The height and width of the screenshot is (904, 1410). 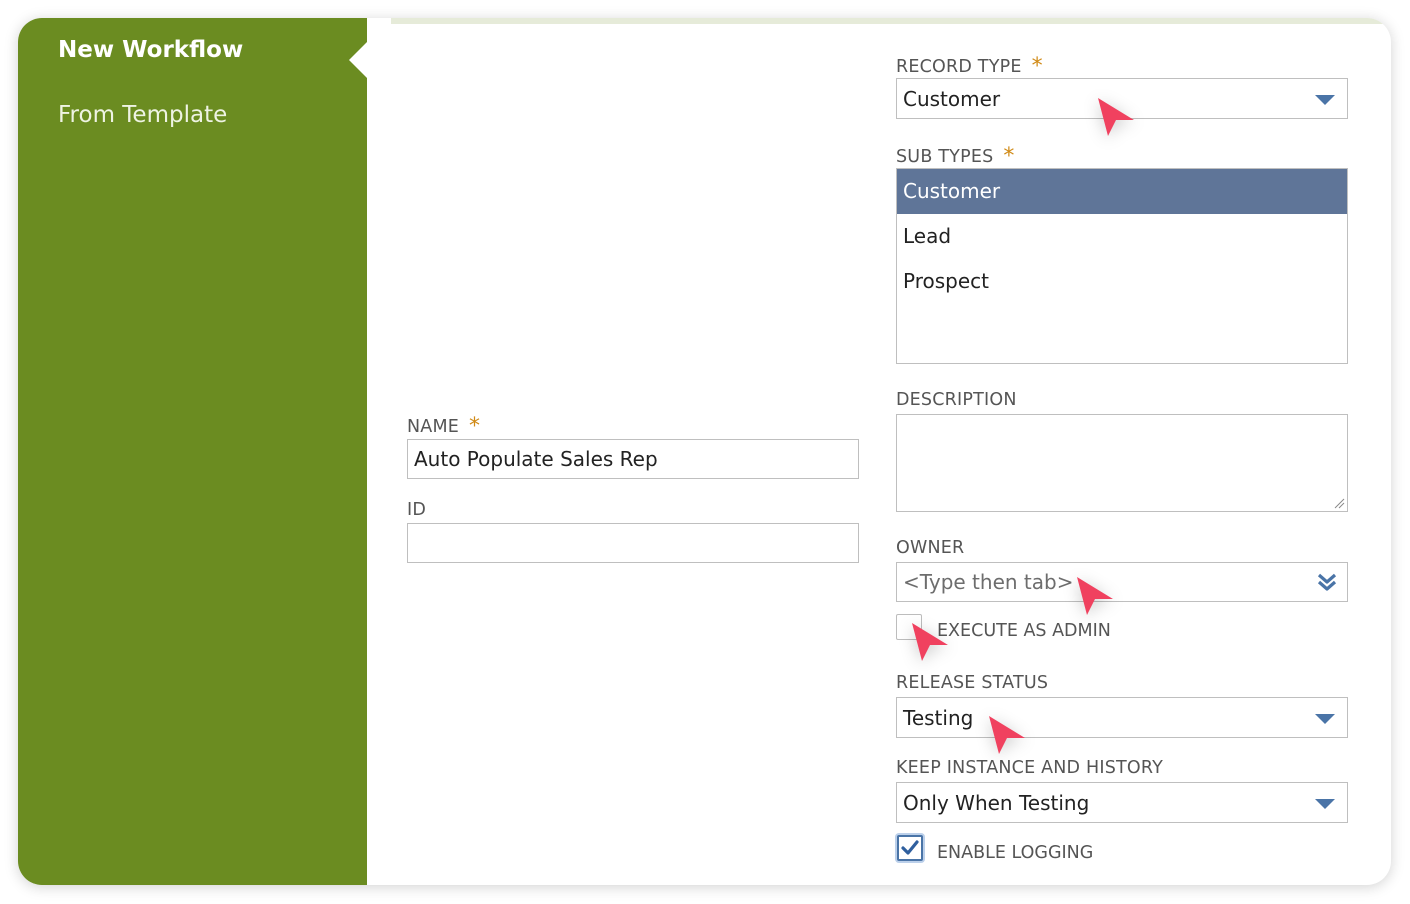 I want to click on sub-type-option-prospect: Prospect, so click(x=1122, y=281).